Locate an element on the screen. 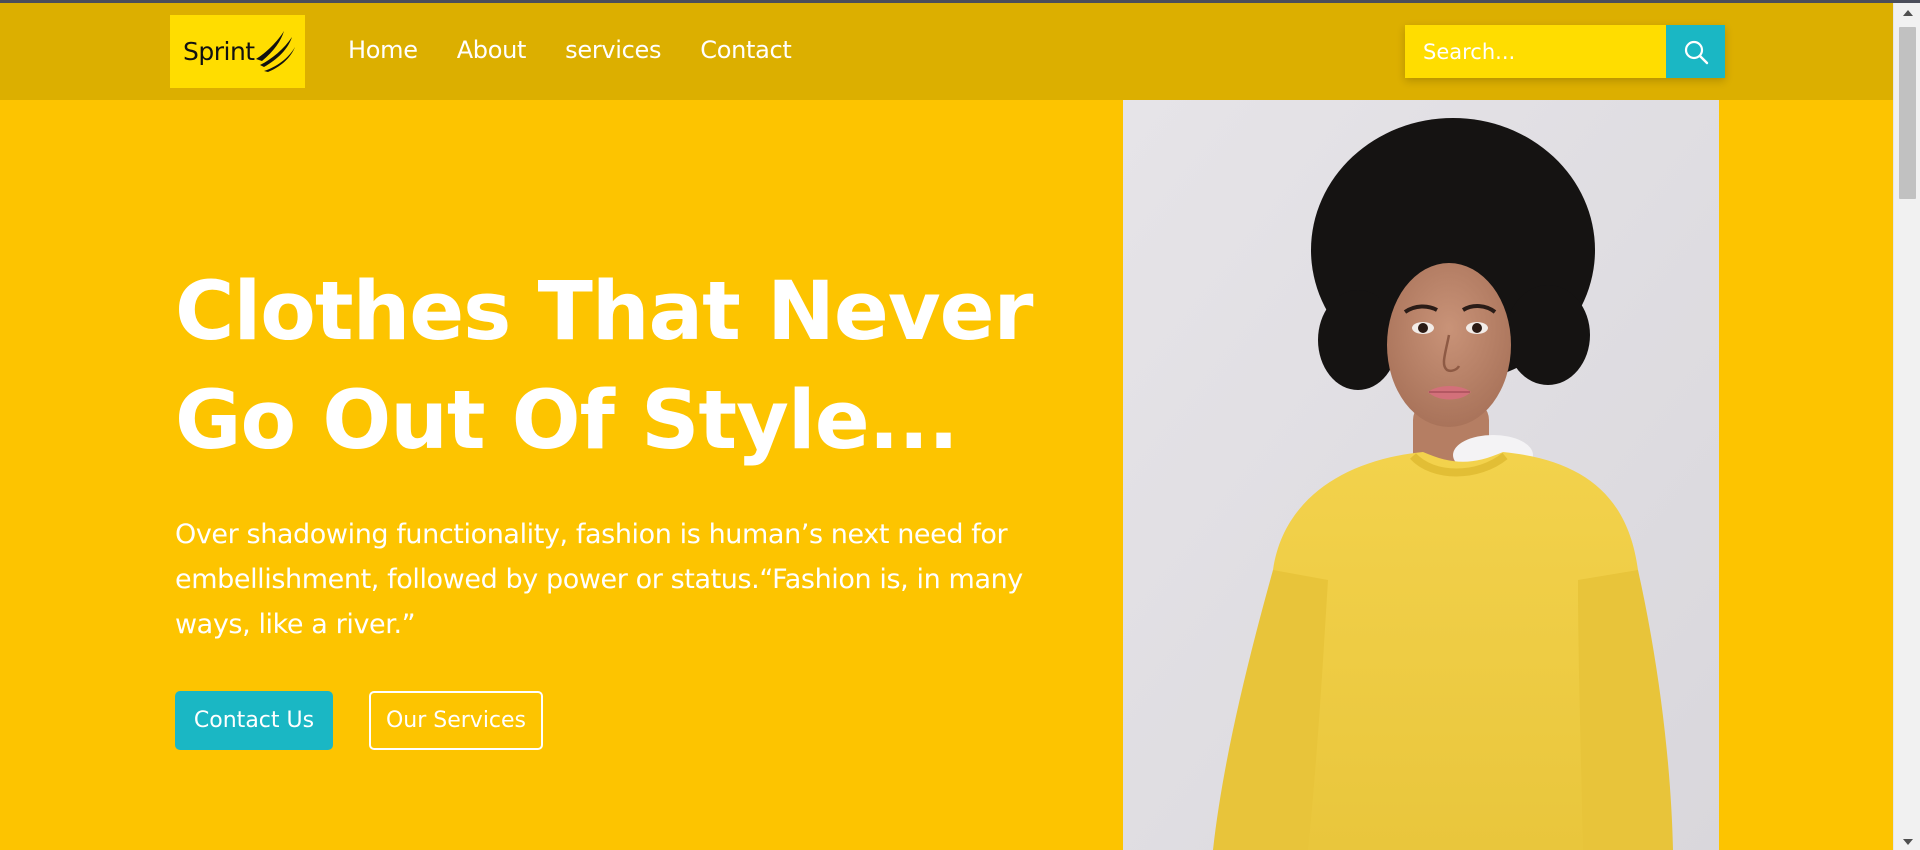 Image resolution: width=1920 pixels, height=850 pixels. nav-services-link: services is located at coordinates (613, 50).